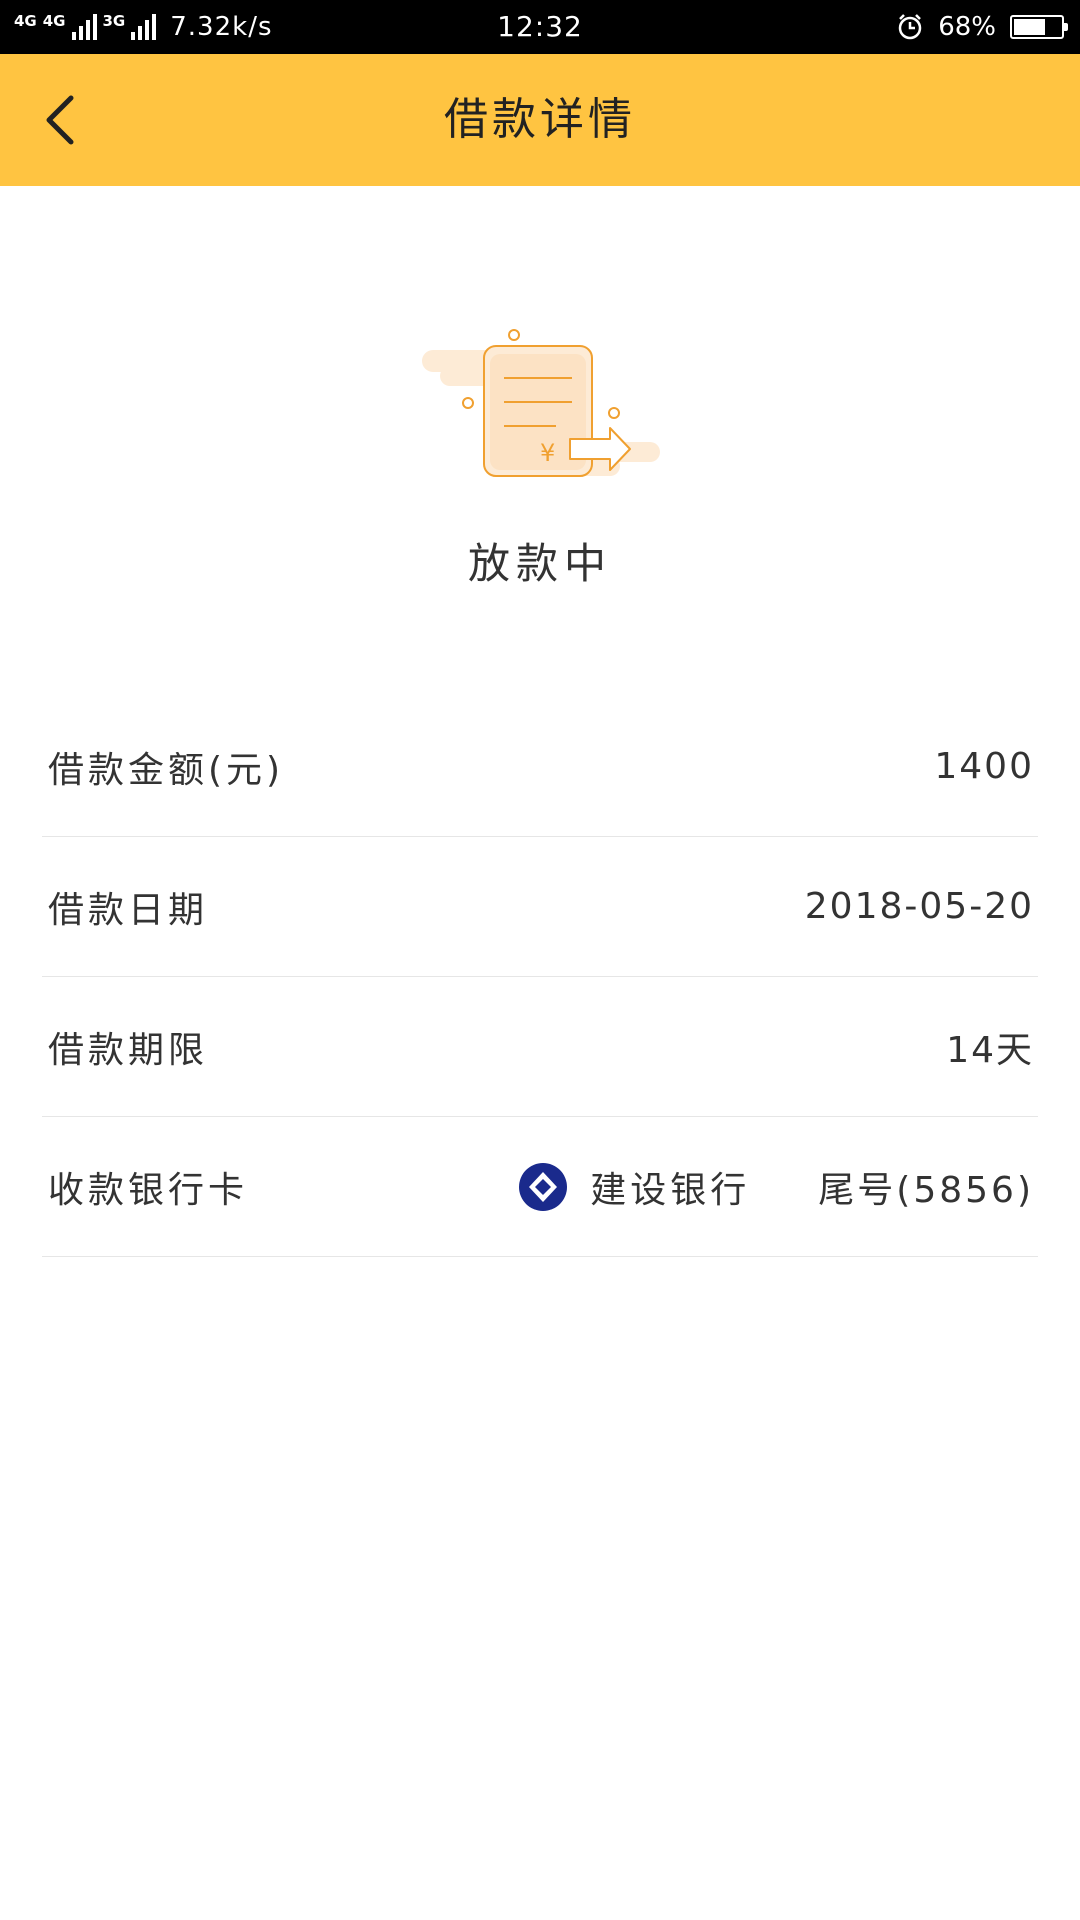 Image resolution: width=1080 pixels, height=1920 pixels. What do you see at coordinates (926, 1190) in the screenshot?
I see `card-tail-number: 尾号(5856)` at bounding box center [926, 1190].